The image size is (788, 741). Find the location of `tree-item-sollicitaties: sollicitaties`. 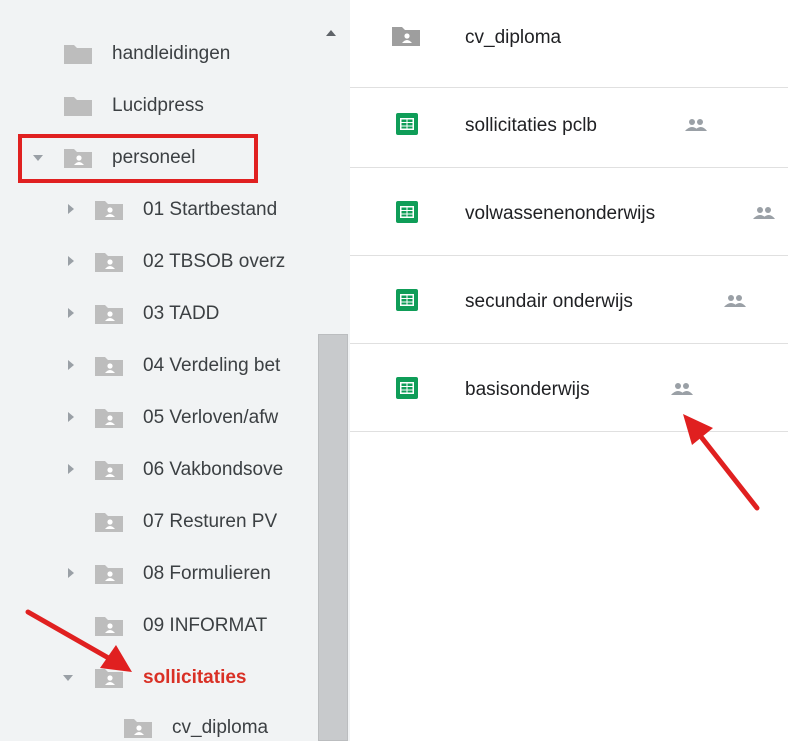

tree-item-sollicitaties: sollicitaties is located at coordinates (159, 678).